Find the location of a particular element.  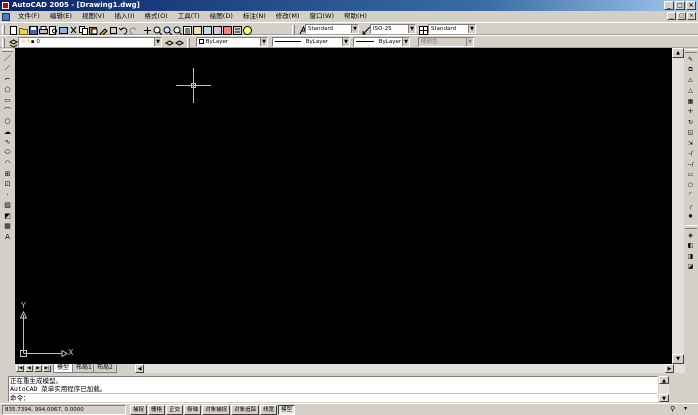

properties-icon is located at coordinates (187, 30).